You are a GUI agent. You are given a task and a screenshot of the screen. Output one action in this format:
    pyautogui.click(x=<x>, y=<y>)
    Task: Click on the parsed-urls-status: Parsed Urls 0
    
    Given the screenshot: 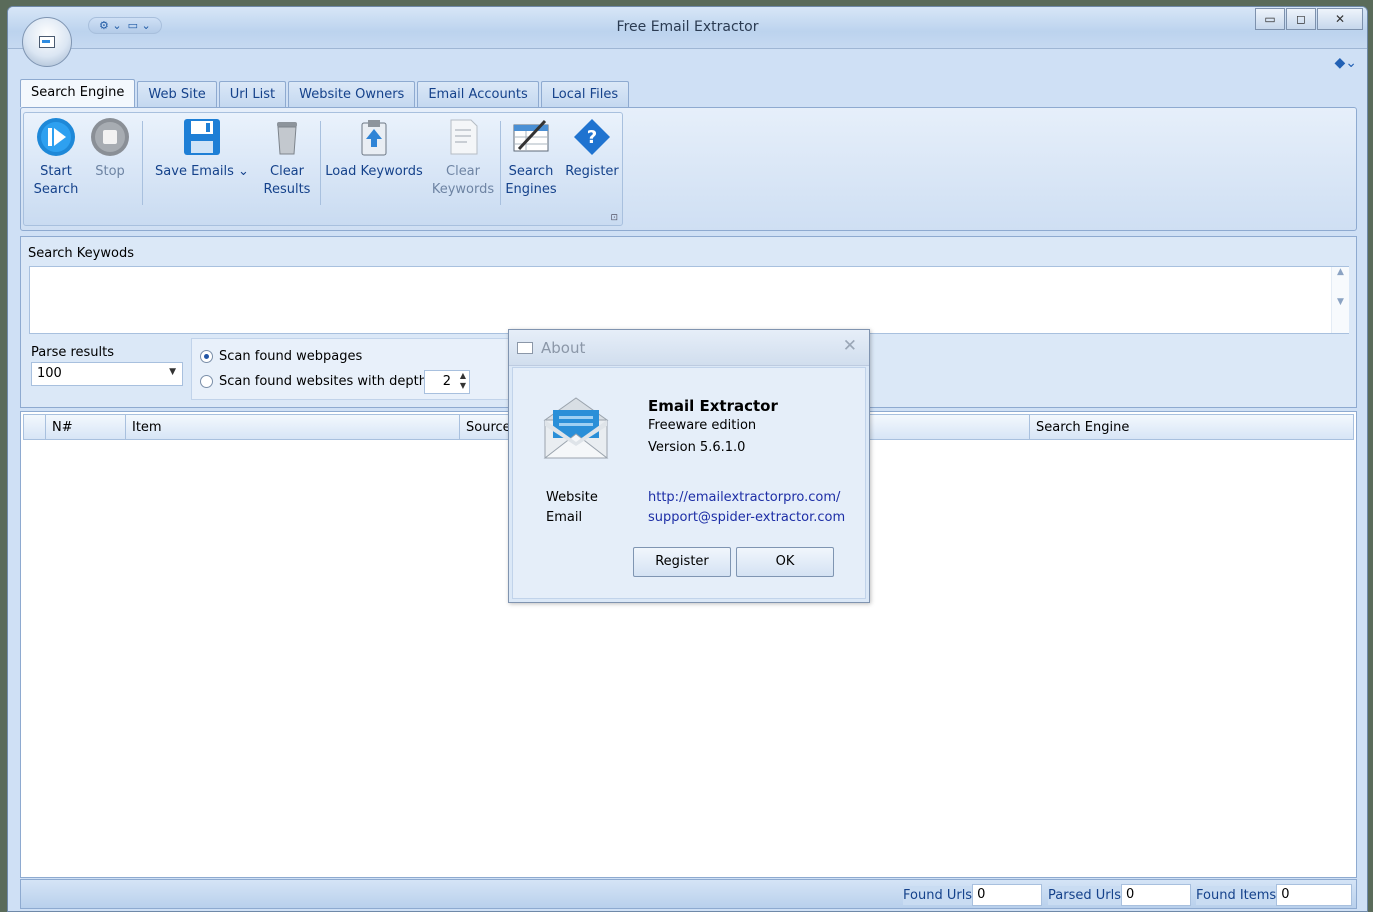 What is the action you would take?
    pyautogui.click(x=1119, y=895)
    